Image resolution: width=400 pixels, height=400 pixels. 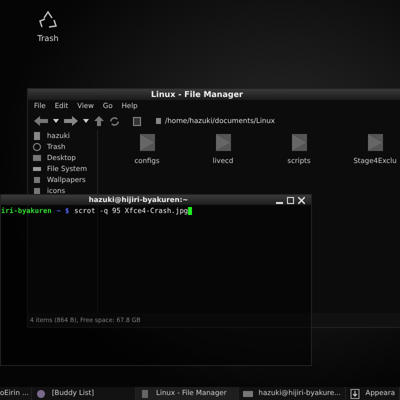 What do you see at coordinates (71, 121) in the screenshot?
I see `forward-arrow-icon` at bounding box center [71, 121].